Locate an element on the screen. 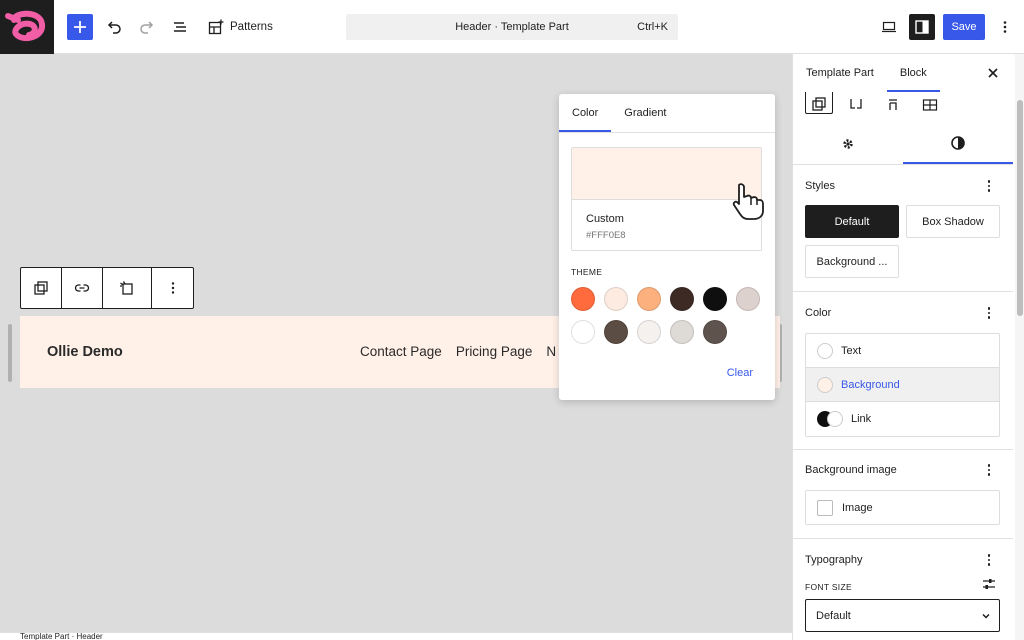 The width and height of the screenshot is (1024, 640). background-image-options-button is located at coordinates (989, 470).